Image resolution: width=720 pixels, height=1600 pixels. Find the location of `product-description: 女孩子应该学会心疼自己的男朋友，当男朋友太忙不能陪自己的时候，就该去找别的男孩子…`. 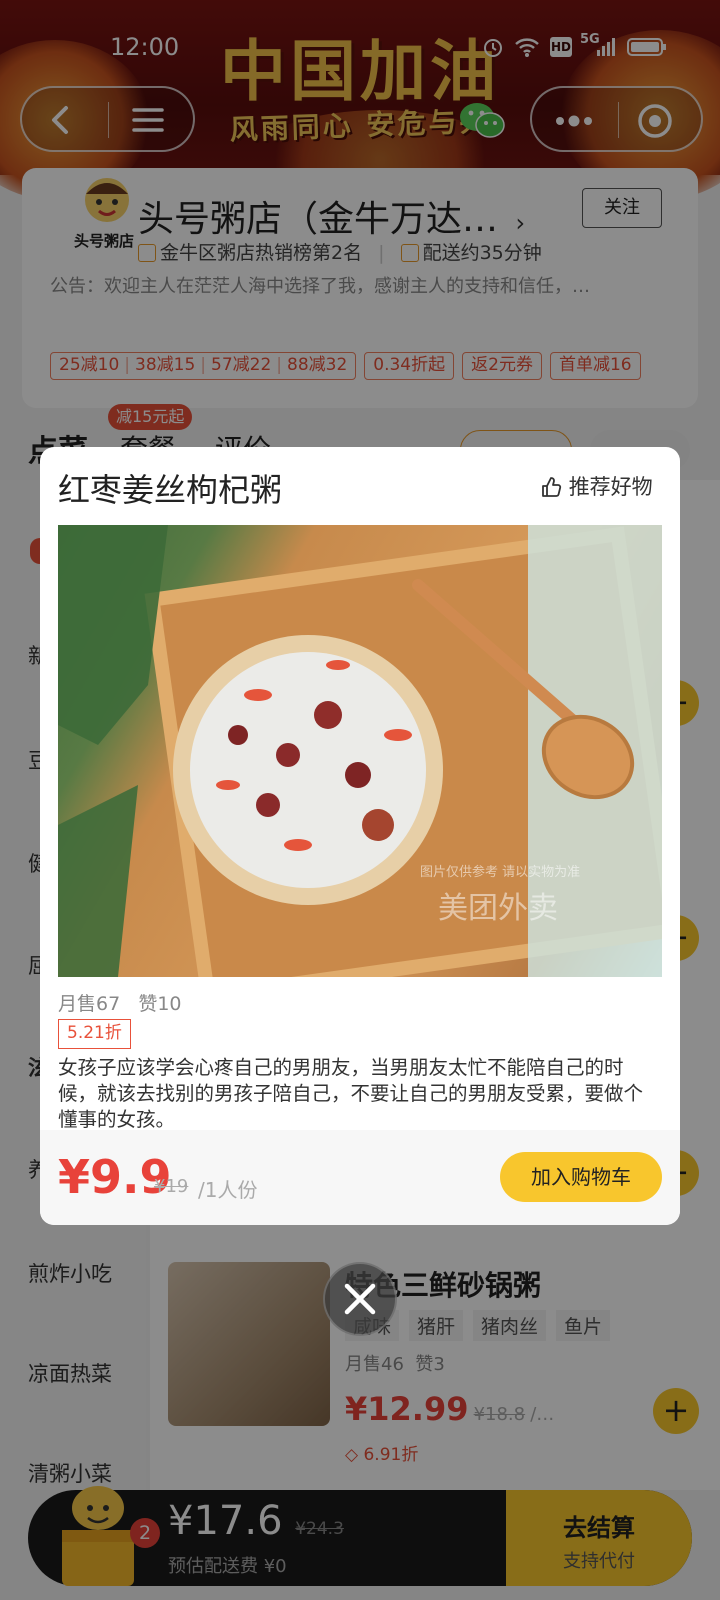

product-description: 女孩子应该学会心疼自己的男朋友，当男朋友太忙不能陪自己的时候，就该去找别的男孩子… is located at coordinates (351, 1093).